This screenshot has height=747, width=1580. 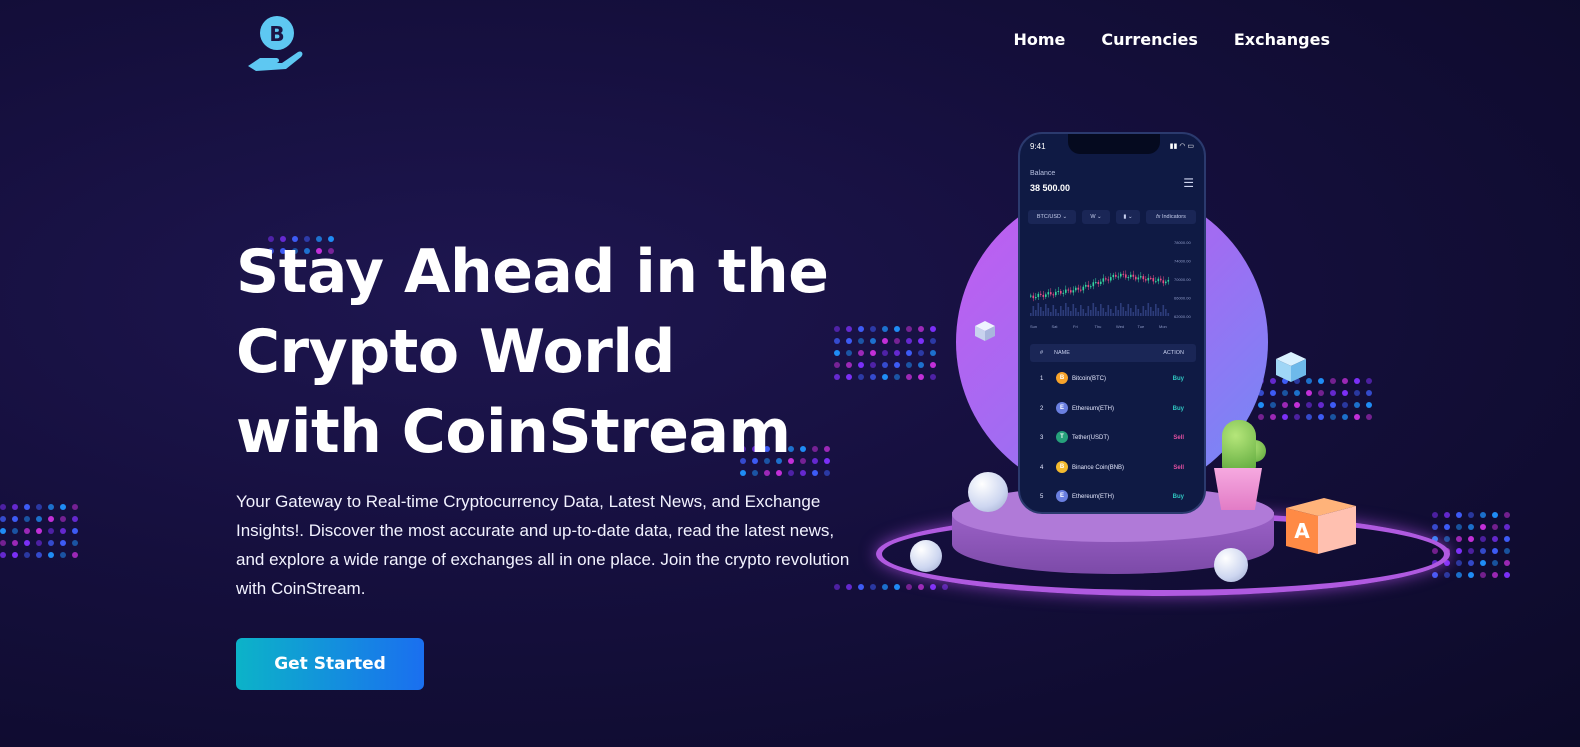 I want to click on chart-y-tick: 78000.00, so click(x=1182, y=242).